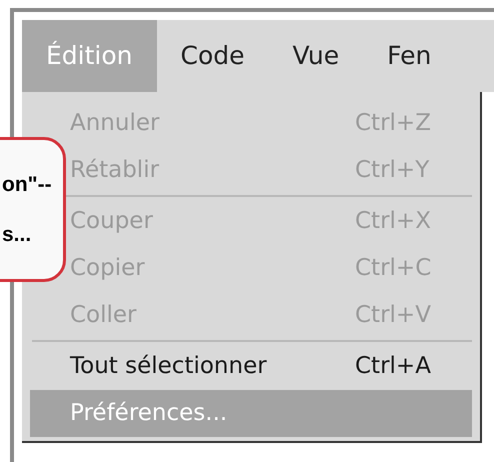  What do you see at coordinates (212, 56) in the screenshot?
I see `menu-bar-item: Code` at bounding box center [212, 56].